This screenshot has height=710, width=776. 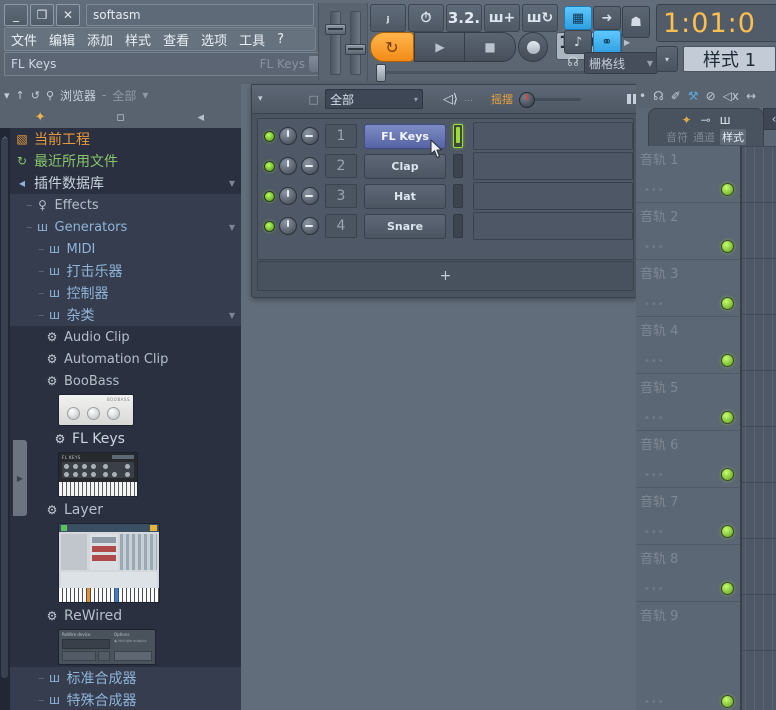 What do you see at coordinates (7, 95) in the screenshot?
I see `browser-menu-caret-icon: ▾` at bounding box center [7, 95].